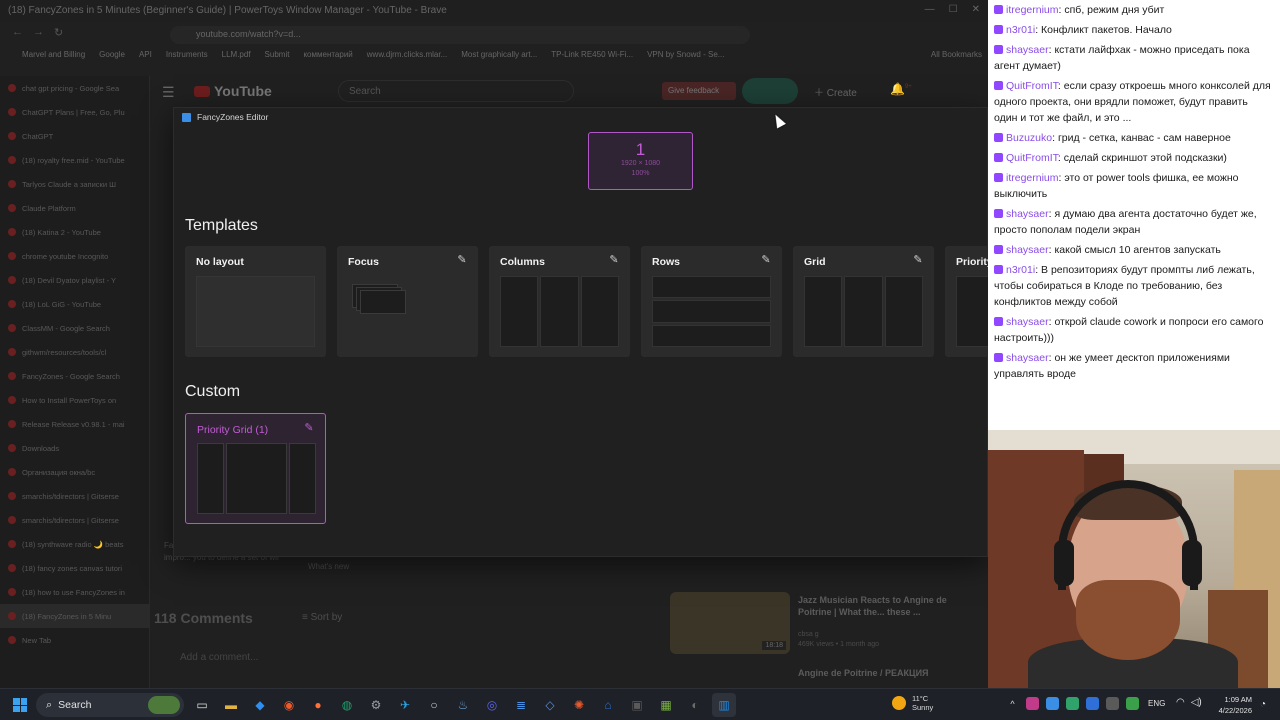 The image size is (1280, 720). What do you see at coordinates (74, 184) in the screenshot?
I see `browser-tab: Tarlyos Claude a записки Ш` at bounding box center [74, 184].